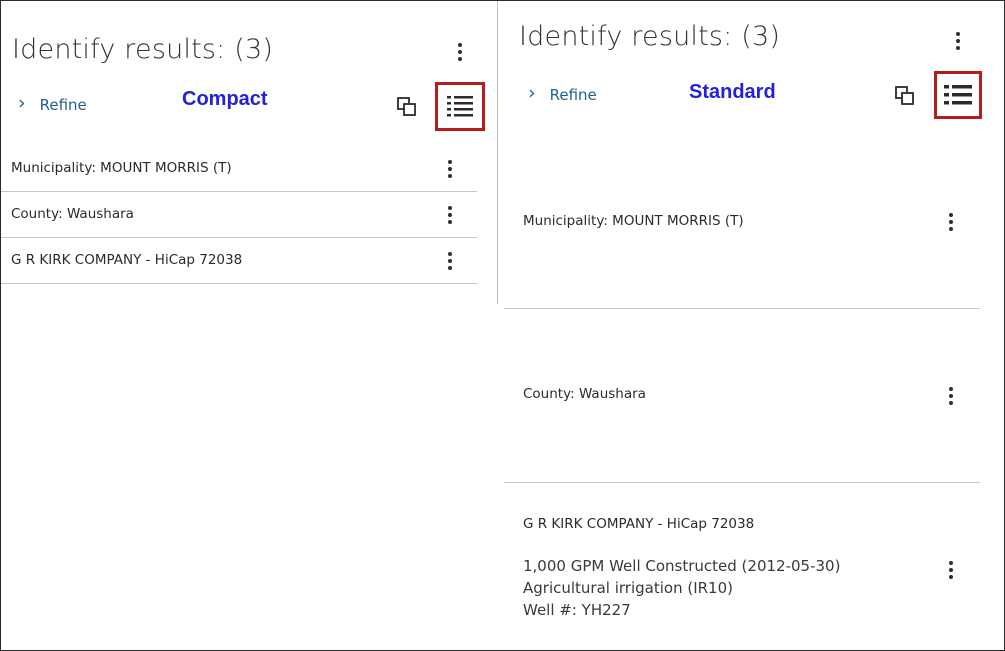  I want to click on result-item: G R KIRK COMPANY - HiCap 72038, so click(239, 261).